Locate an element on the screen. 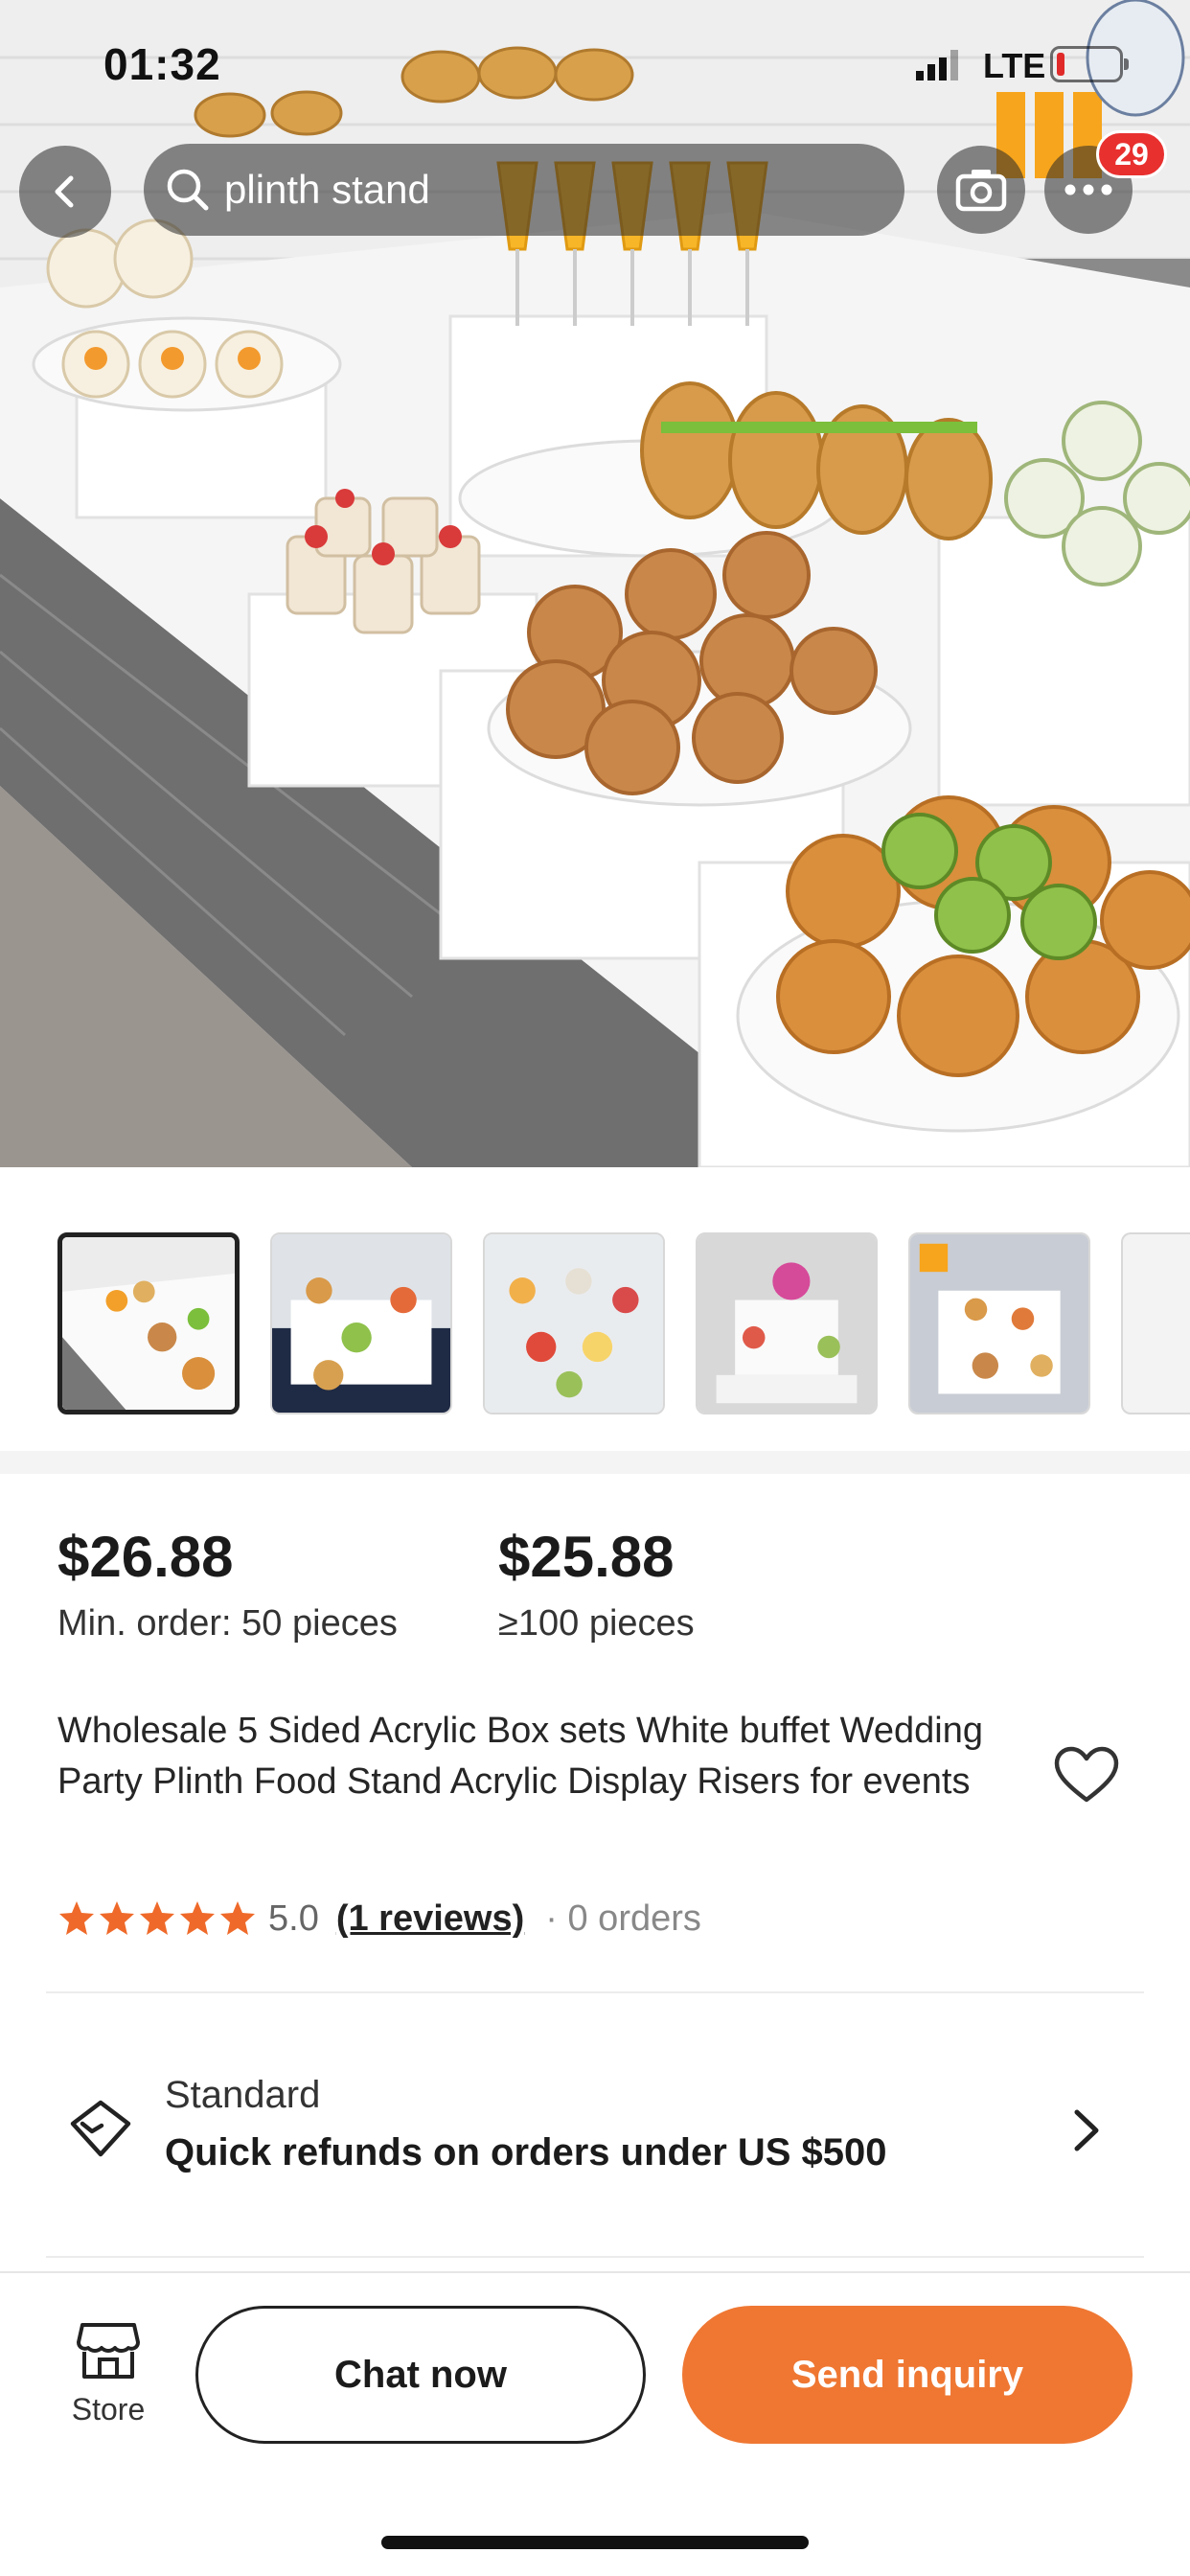  price-tier-2: $25.88 ≥100 pieces is located at coordinates (596, 1584).